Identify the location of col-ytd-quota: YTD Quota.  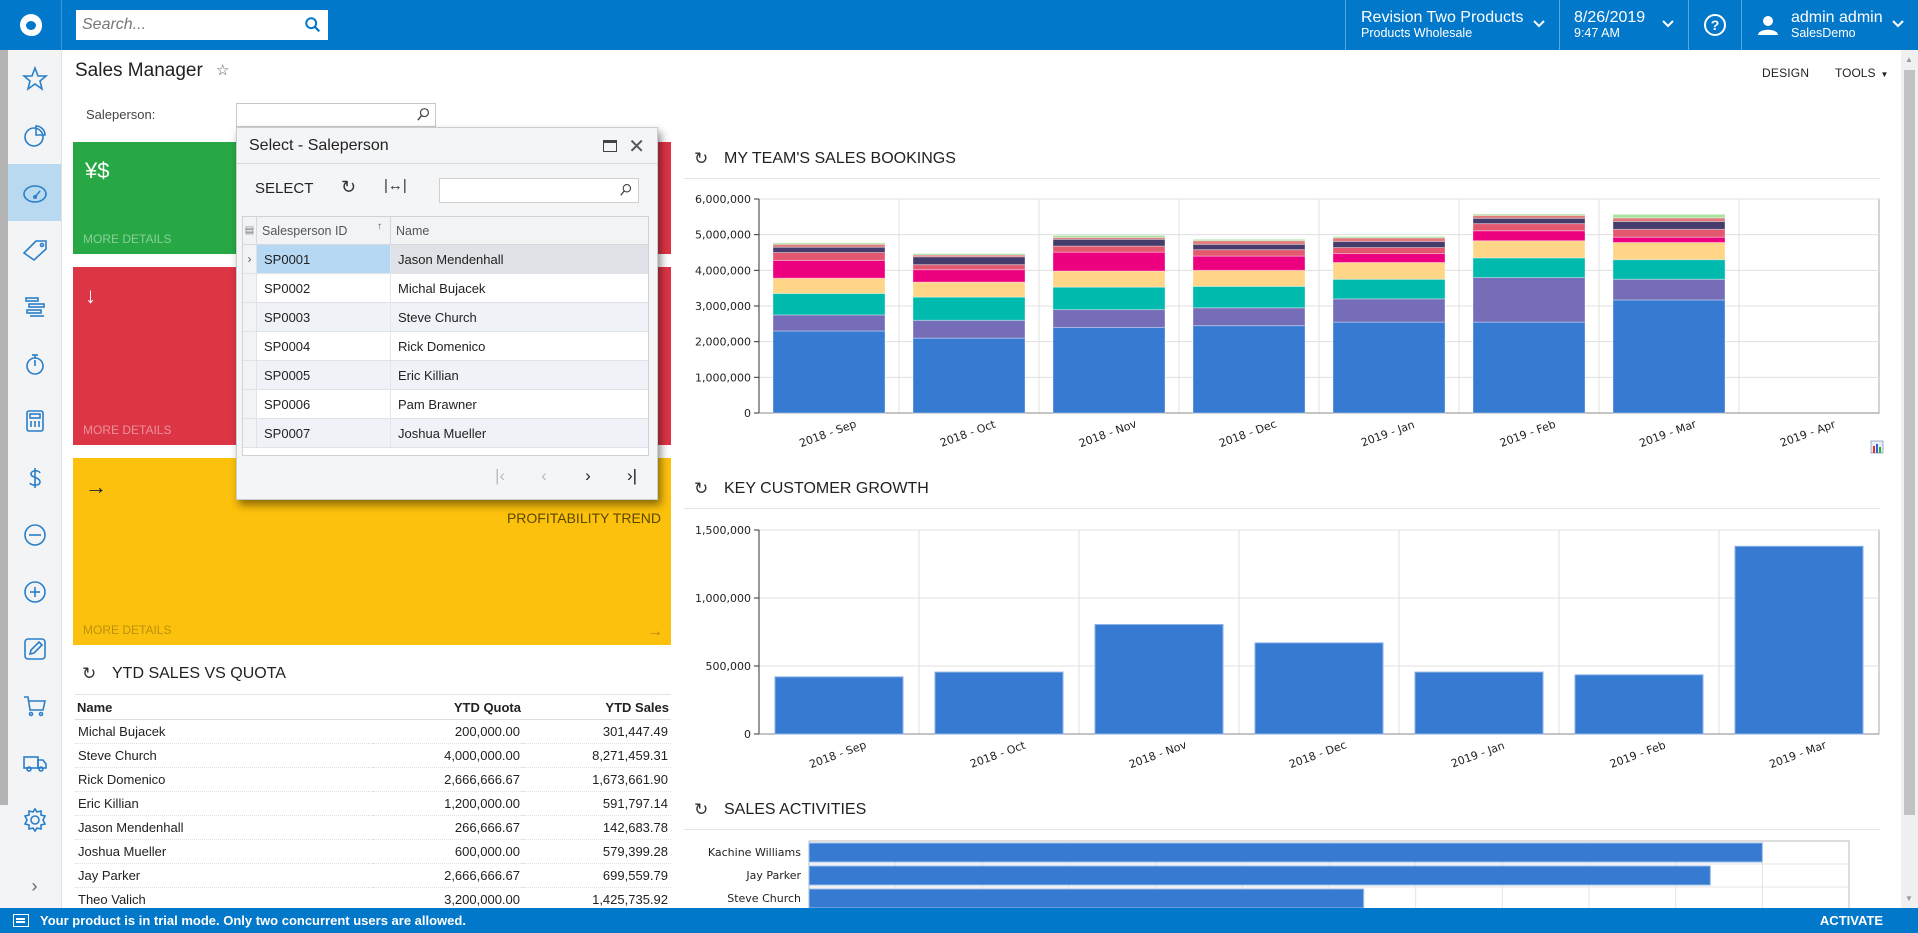
(448, 708).